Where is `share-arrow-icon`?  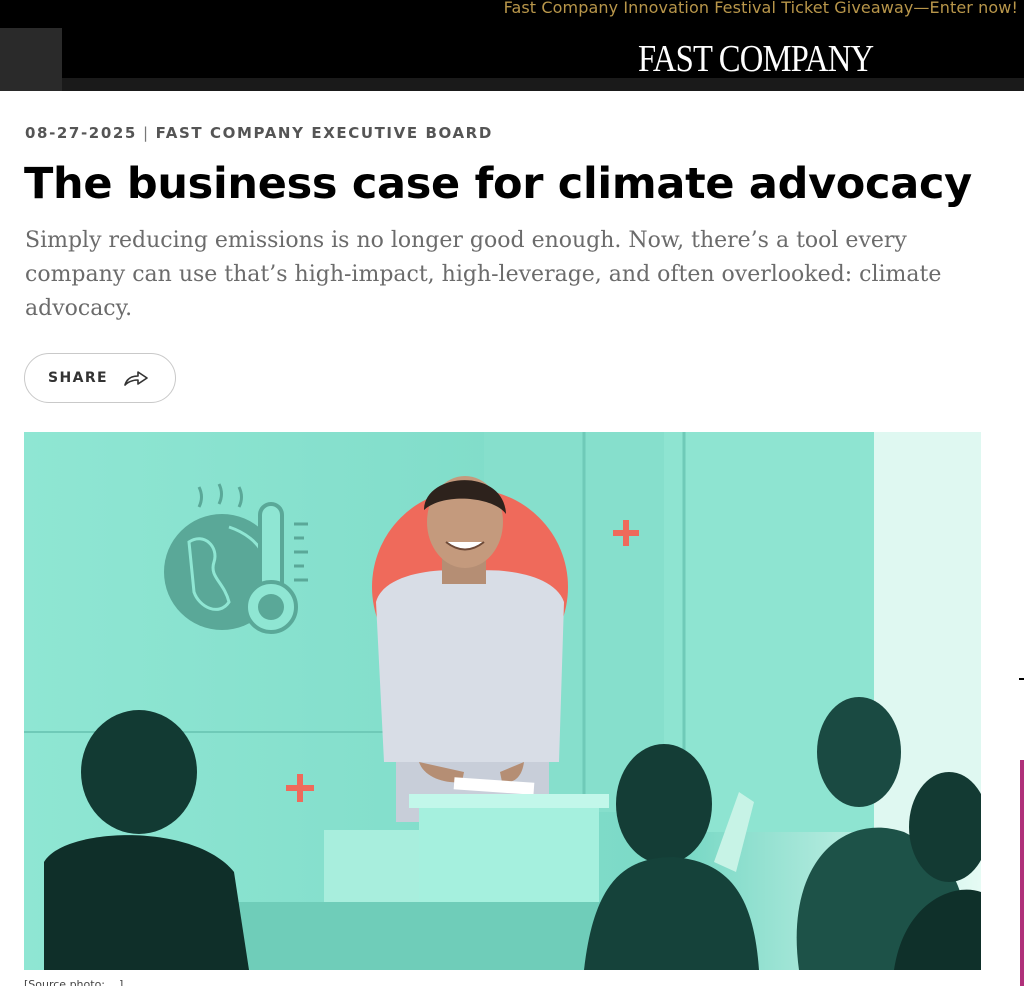
share-arrow-icon is located at coordinates (136, 378).